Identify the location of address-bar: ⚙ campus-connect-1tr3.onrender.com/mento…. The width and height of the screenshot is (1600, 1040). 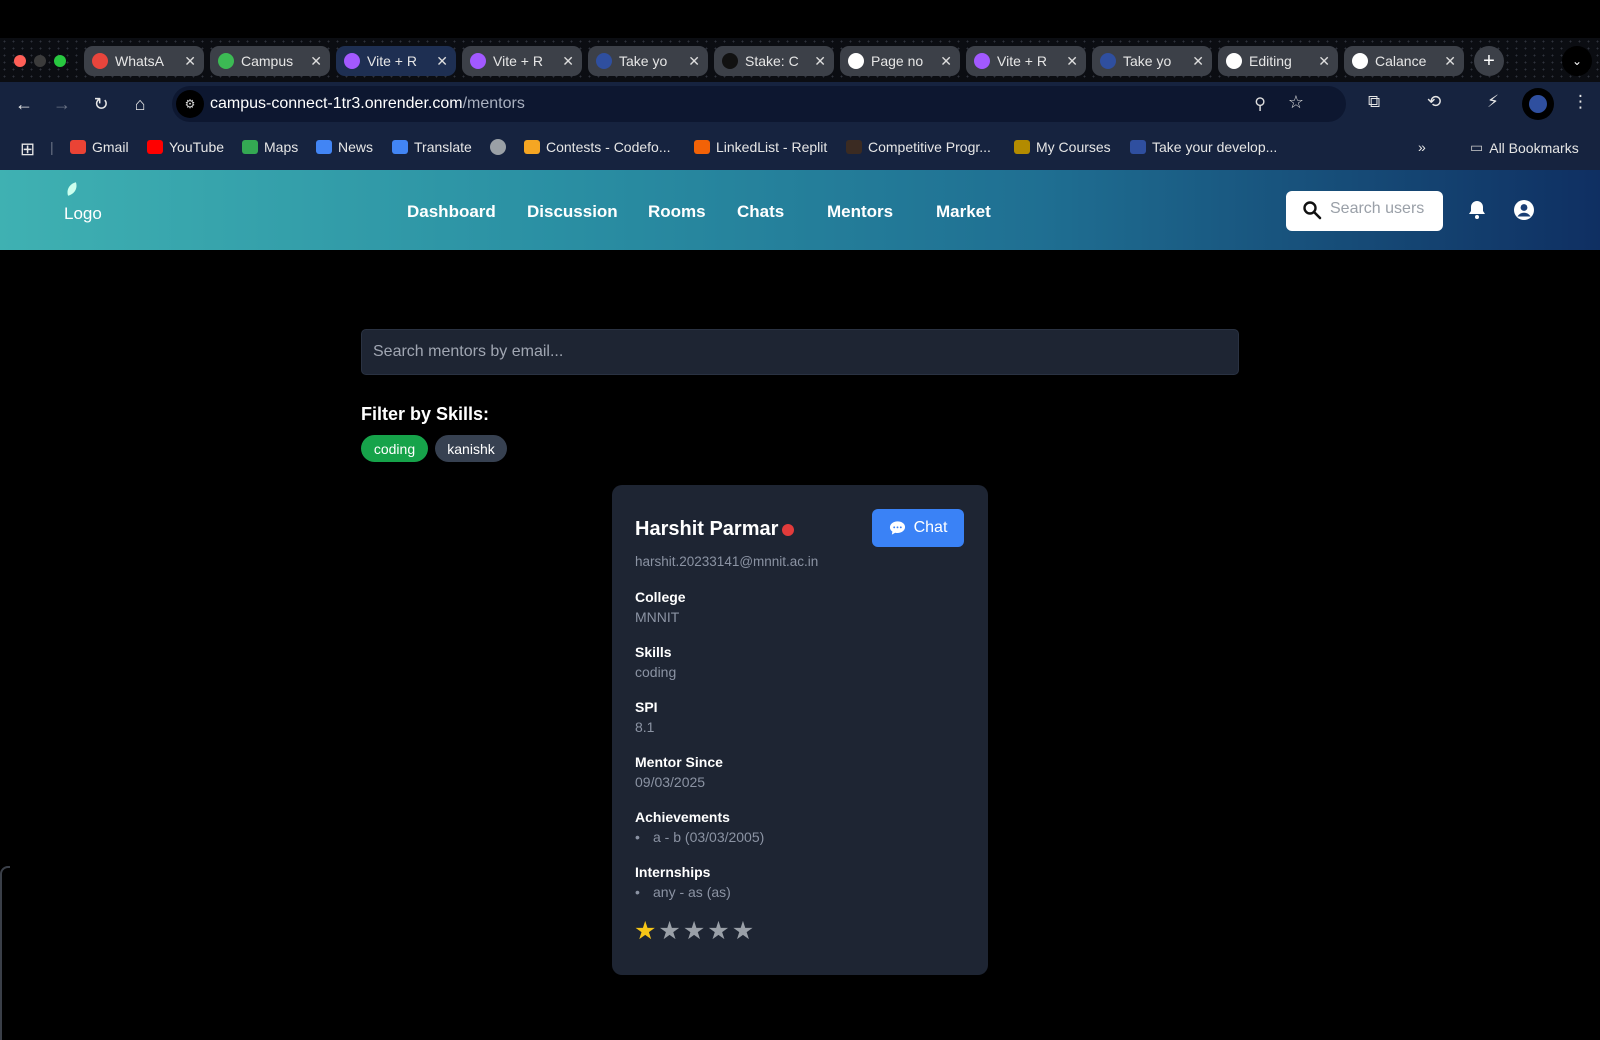
(759, 104).